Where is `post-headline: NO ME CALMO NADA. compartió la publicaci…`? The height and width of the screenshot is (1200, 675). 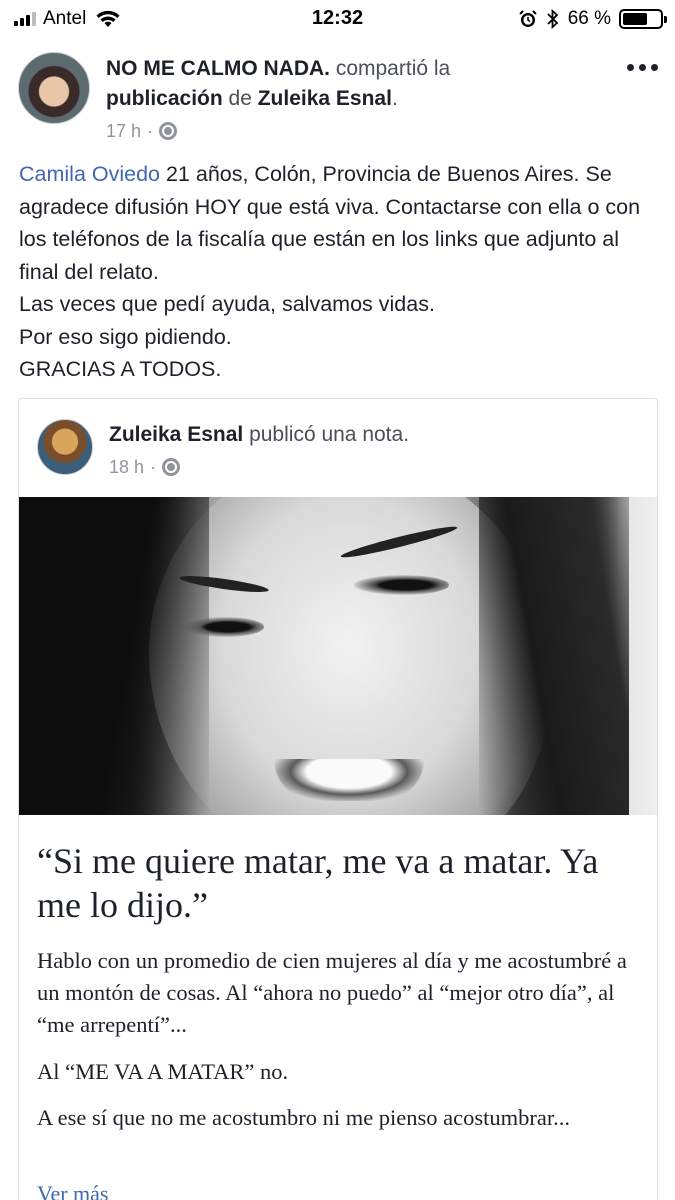
post-headline: NO ME CALMO NADA. compartió la publicaci… is located at coordinates (356, 100).